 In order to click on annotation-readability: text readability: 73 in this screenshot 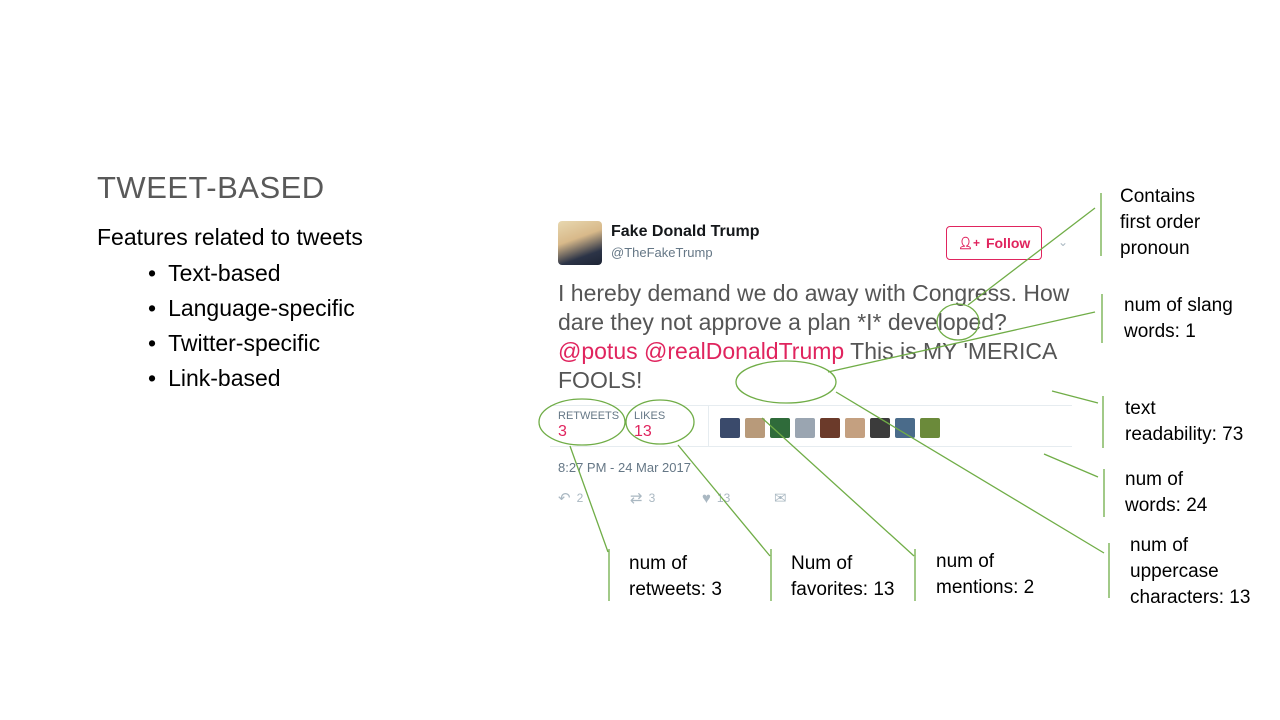, I will do `click(1184, 422)`.